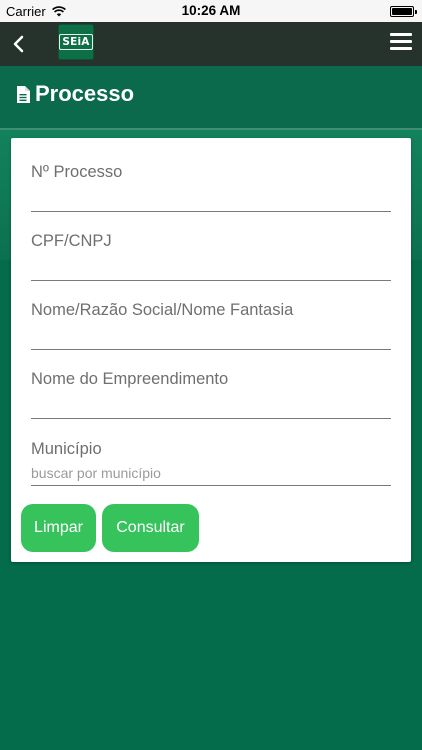 Image resolution: width=422 pixels, height=750 pixels. Describe the element at coordinates (211, 473) in the screenshot. I see `municipality-input` at that location.